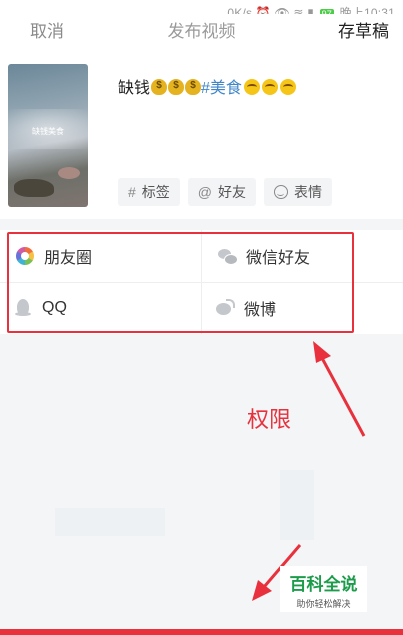 This screenshot has width=403, height=635. I want to click on share-qq-option: QQ, so click(114, 308).